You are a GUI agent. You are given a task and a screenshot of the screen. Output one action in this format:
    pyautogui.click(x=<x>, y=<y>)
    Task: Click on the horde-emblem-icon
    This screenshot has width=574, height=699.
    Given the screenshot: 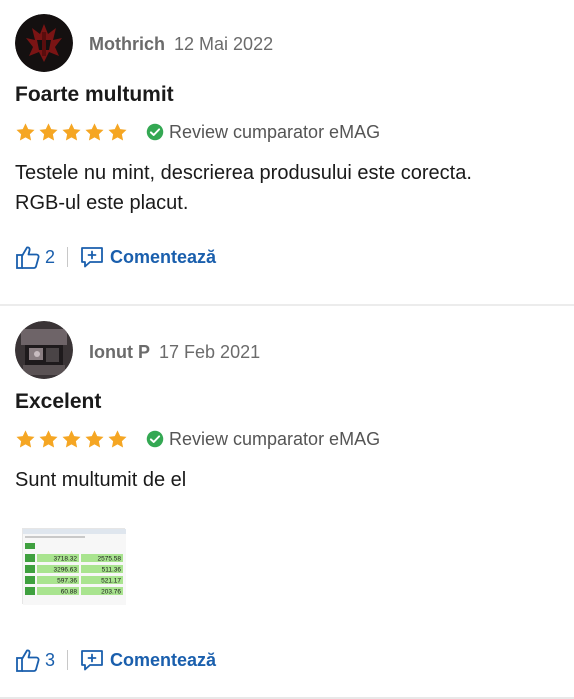 What is the action you would take?
    pyautogui.click(x=44, y=43)
    